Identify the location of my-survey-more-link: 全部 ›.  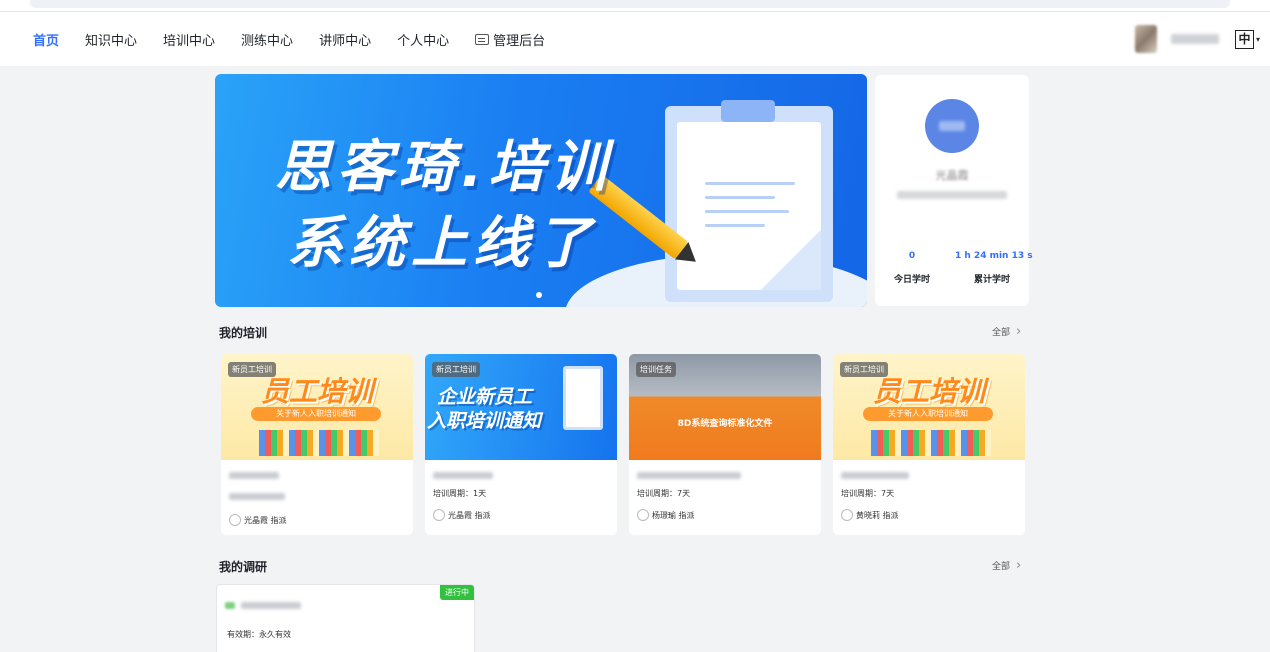
(1006, 565).